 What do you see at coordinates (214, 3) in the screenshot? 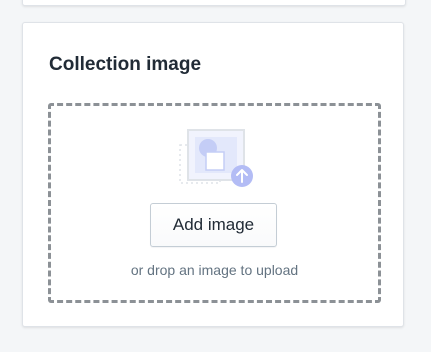
I see `previous-card` at bounding box center [214, 3].